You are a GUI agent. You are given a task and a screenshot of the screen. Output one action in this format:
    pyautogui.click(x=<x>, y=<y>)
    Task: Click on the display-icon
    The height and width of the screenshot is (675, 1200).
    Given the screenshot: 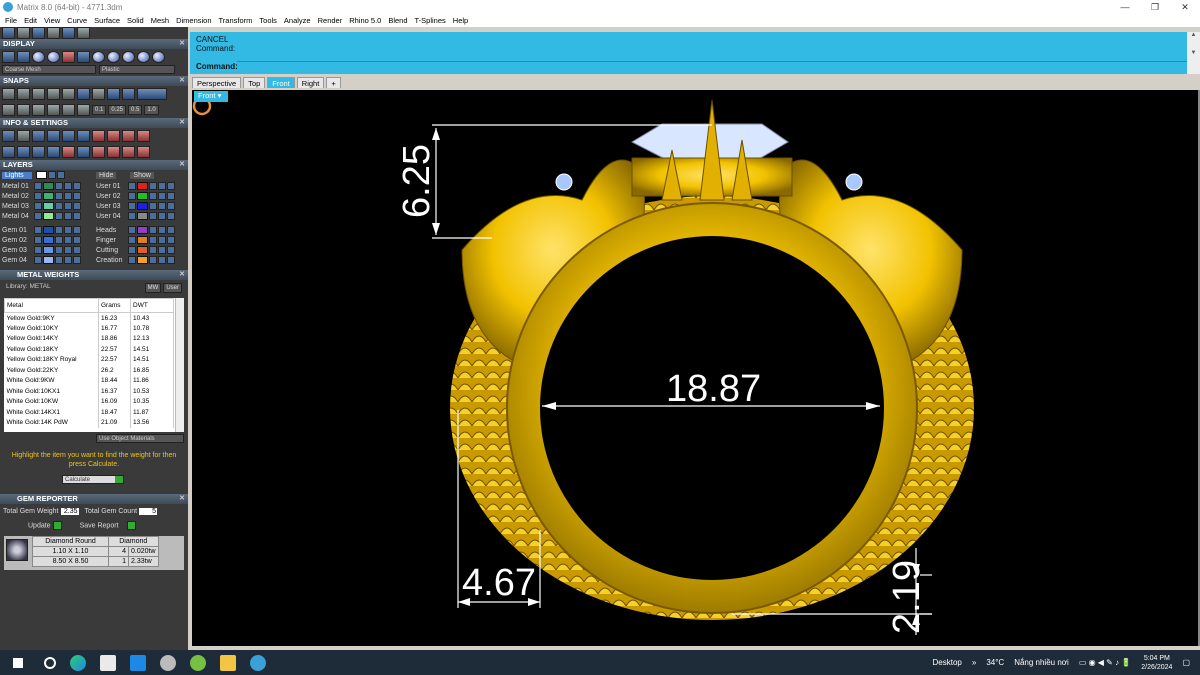 What is the action you would take?
    pyautogui.click(x=83, y=57)
    